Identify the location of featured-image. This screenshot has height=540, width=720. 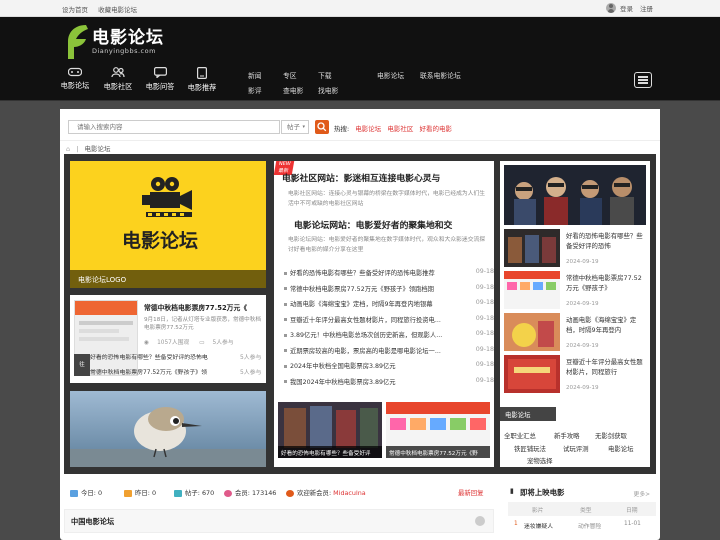
(168, 429).